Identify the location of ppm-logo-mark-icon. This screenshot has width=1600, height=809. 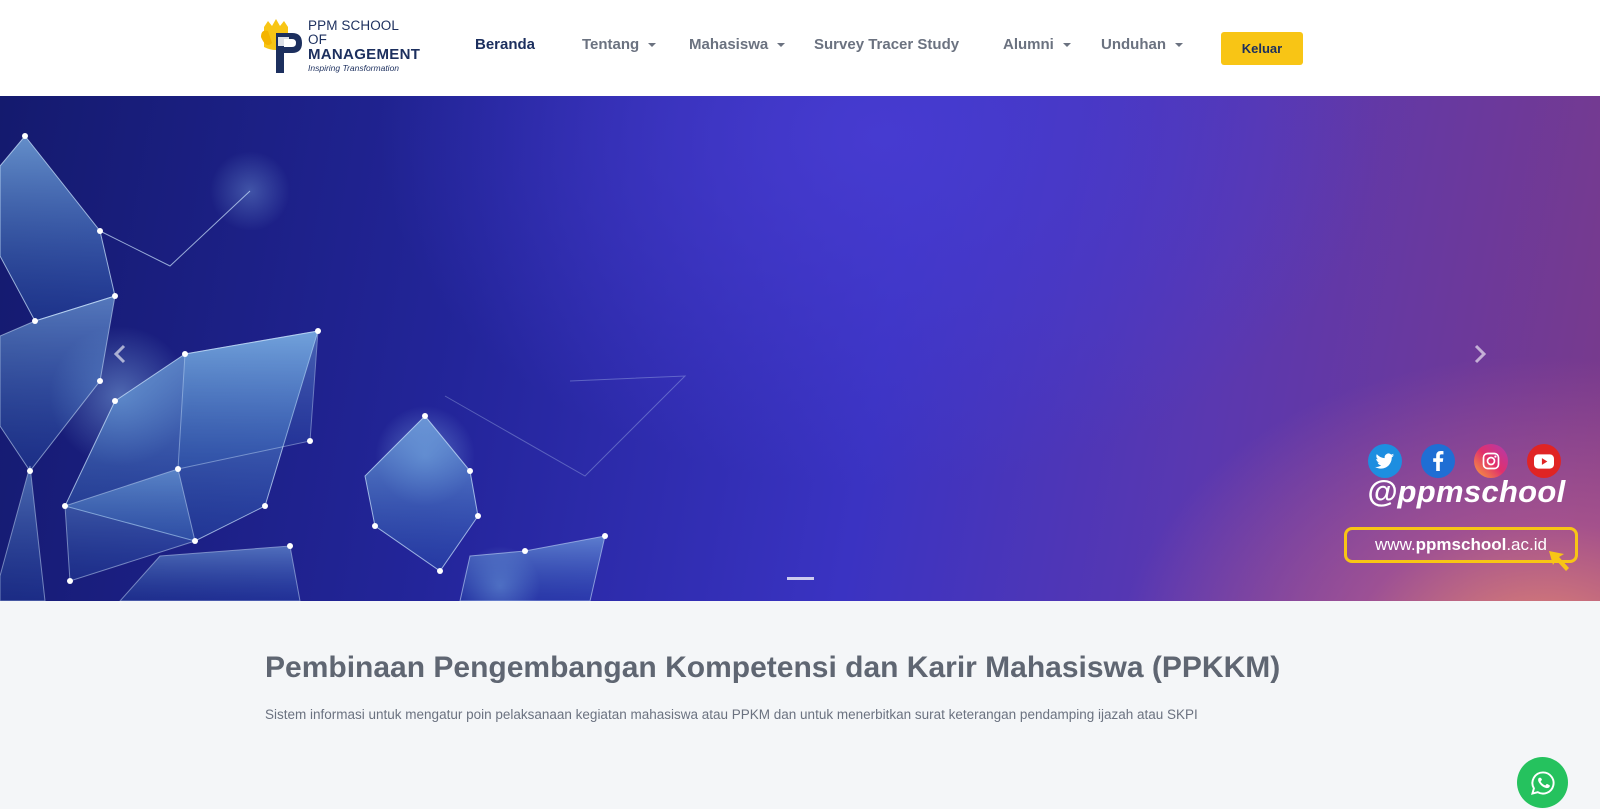
(282, 46).